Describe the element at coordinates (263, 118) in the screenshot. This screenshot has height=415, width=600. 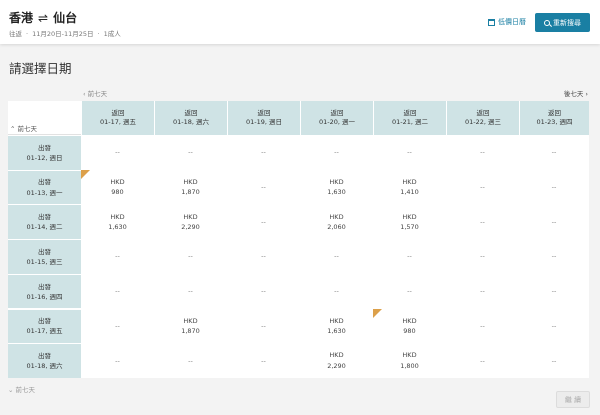
I see `return-date-header: 返回 01-19, 週日` at that location.